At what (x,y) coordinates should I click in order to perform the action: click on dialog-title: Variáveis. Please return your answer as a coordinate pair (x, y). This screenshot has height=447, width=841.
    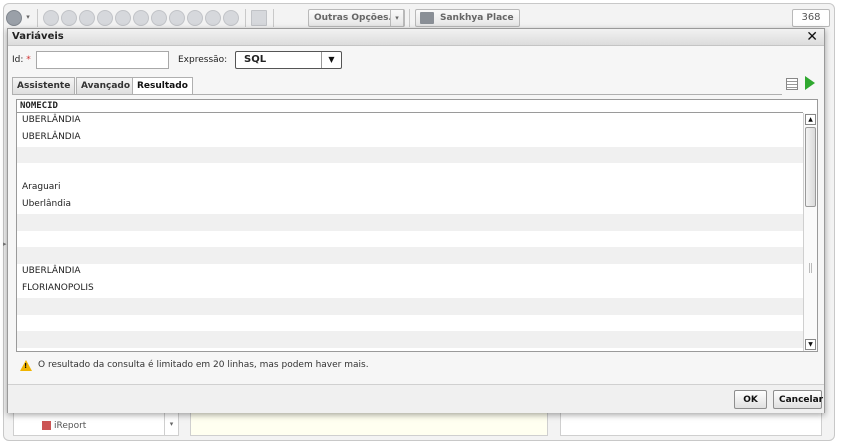
    Looking at the image, I should click on (38, 36).